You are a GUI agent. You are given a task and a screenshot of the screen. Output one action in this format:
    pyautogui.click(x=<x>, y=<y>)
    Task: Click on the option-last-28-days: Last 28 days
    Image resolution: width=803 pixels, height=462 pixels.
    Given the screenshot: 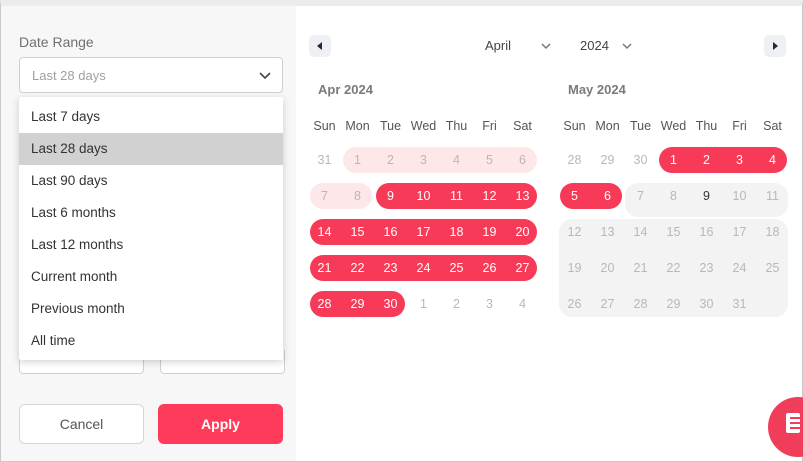 What is the action you would take?
    pyautogui.click(x=151, y=149)
    